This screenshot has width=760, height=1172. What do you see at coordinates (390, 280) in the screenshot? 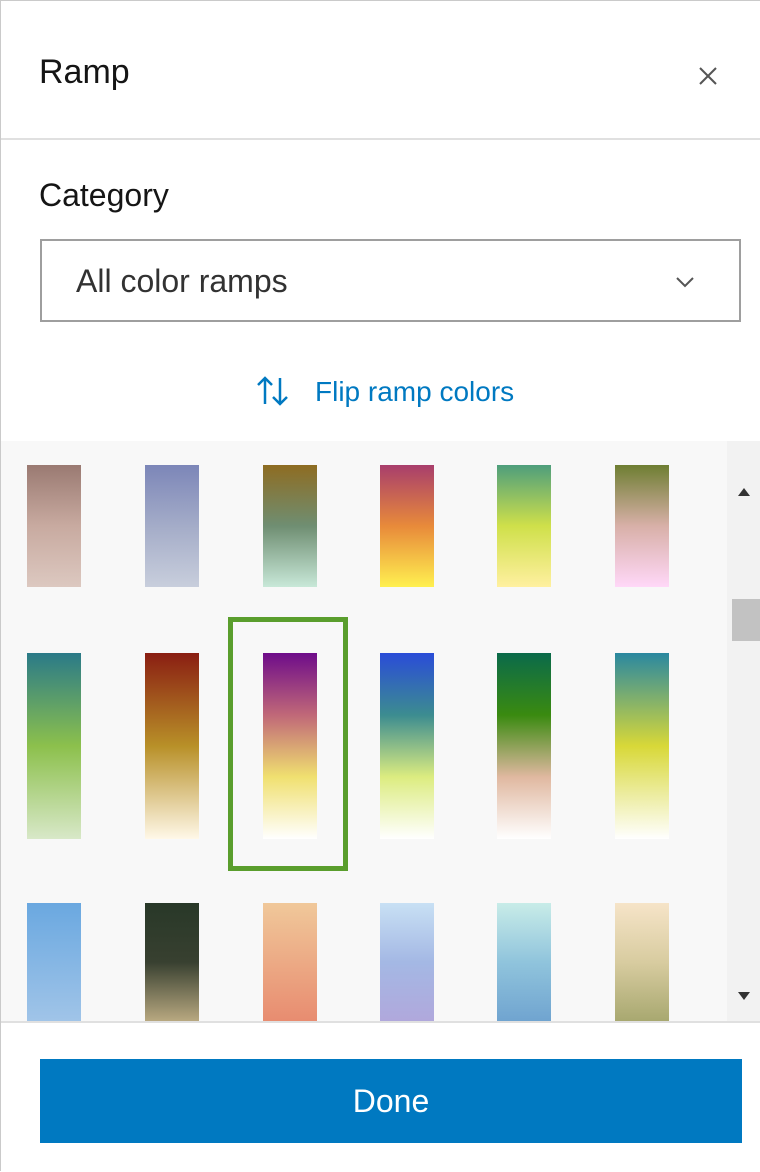
I see `category-select: All color ramps` at bounding box center [390, 280].